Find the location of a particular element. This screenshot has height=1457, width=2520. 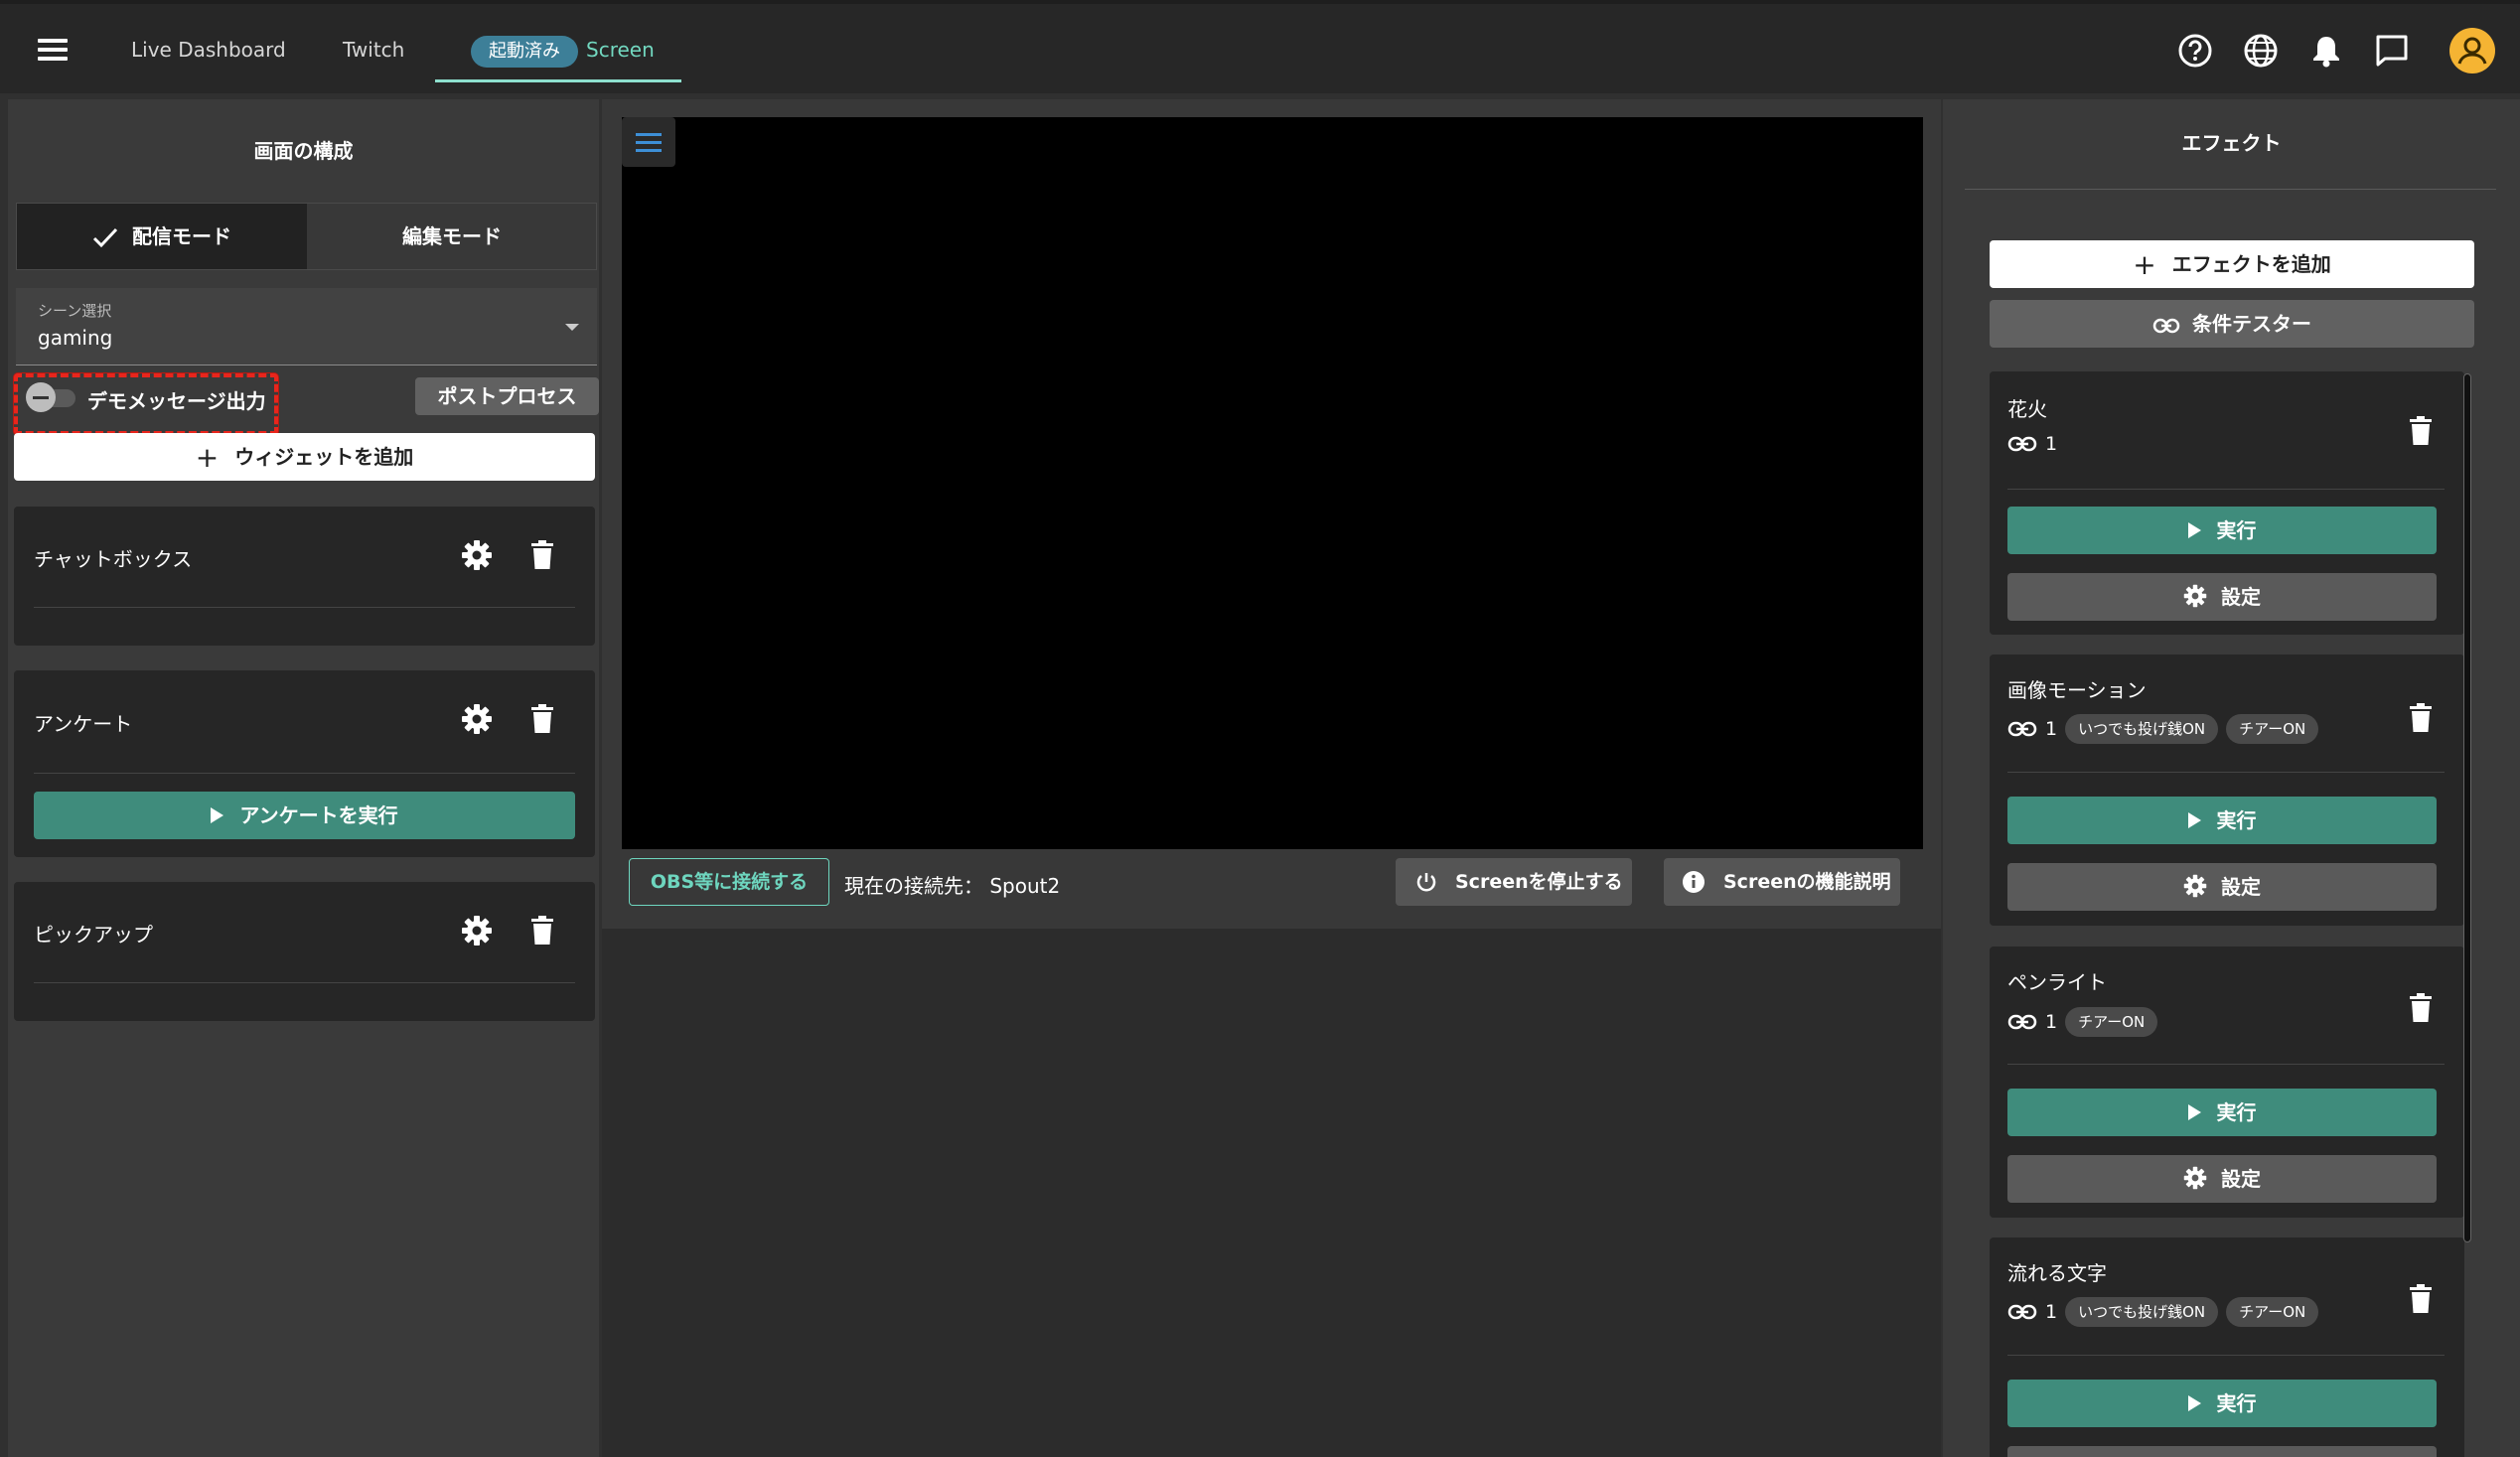

mode-toggle-group: 配信モード 編集モード is located at coordinates (306, 237).